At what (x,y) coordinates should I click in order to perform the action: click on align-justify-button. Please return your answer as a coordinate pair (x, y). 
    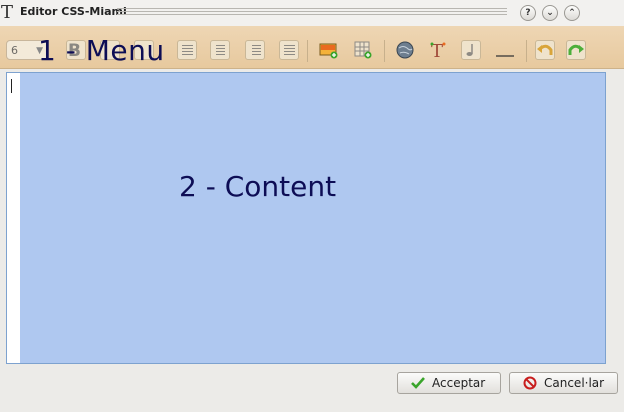
    Looking at the image, I should click on (289, 50).